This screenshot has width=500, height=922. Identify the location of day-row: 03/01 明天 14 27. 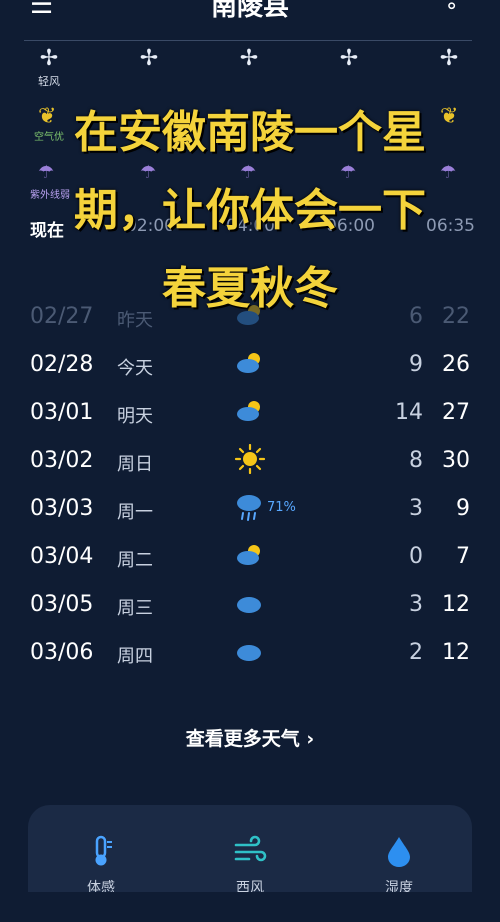
(250, 412).